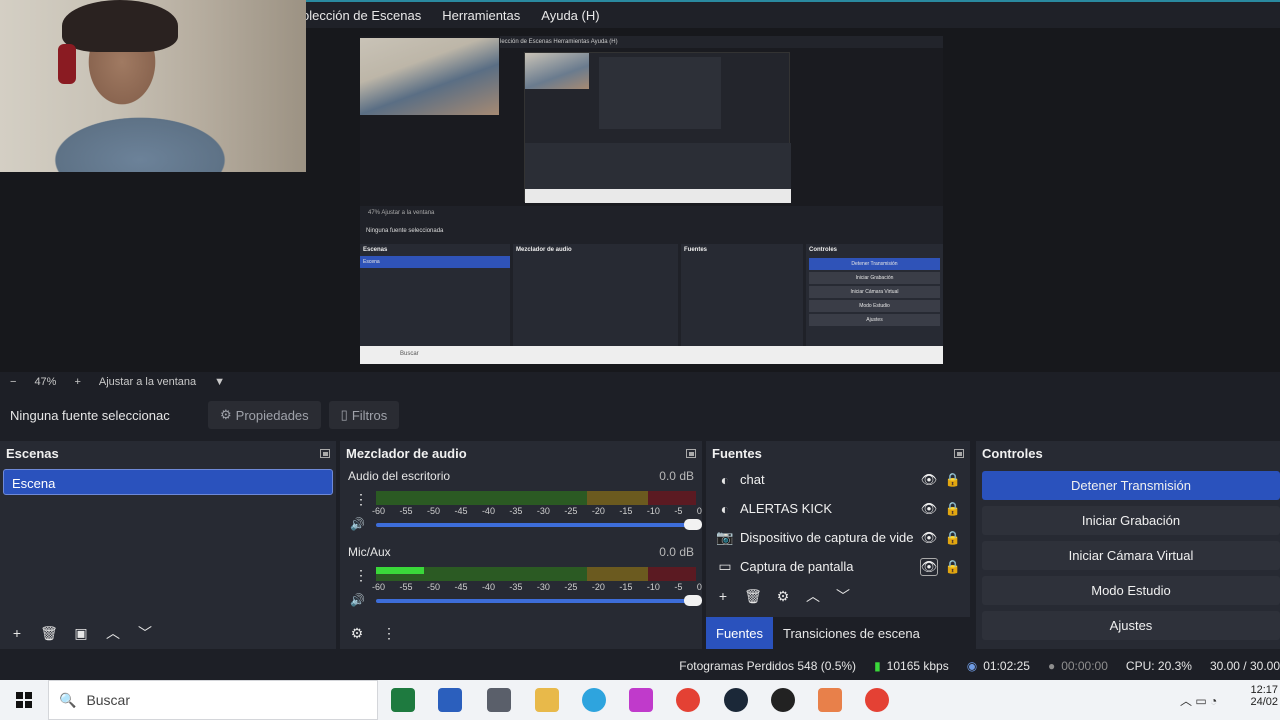 The width and height of the screenshot is (1280, 720). Describe the element at coordinates (1230, 700) in the screenshot. I see `clock: 12:17 24/02` at that location.